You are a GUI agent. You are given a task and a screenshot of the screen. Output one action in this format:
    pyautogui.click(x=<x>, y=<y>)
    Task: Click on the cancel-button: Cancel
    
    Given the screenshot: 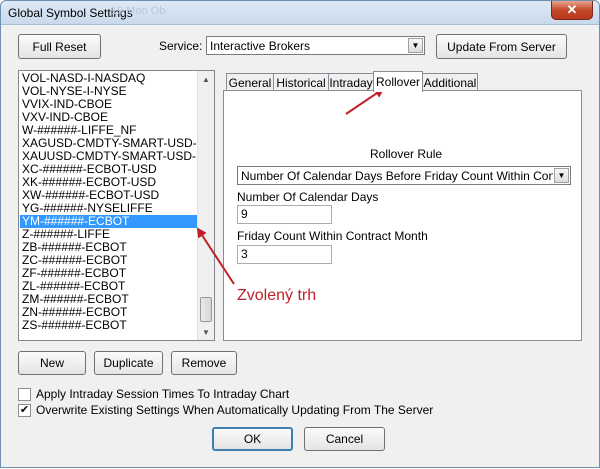 What is the action you would take?
    pyautogui.click(x=344, y=439)
    